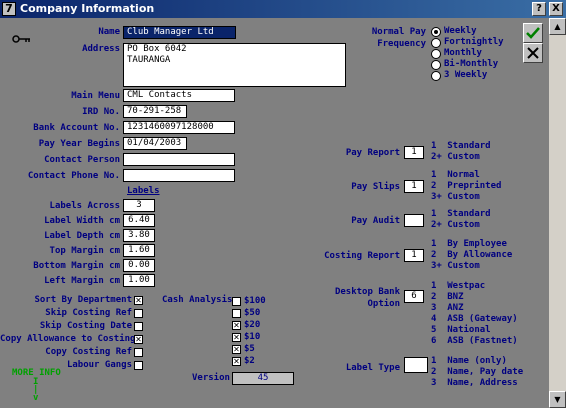 This screenshot has height=408, width=566. I want to click on labels-heading: Labels, so click(143, 191).